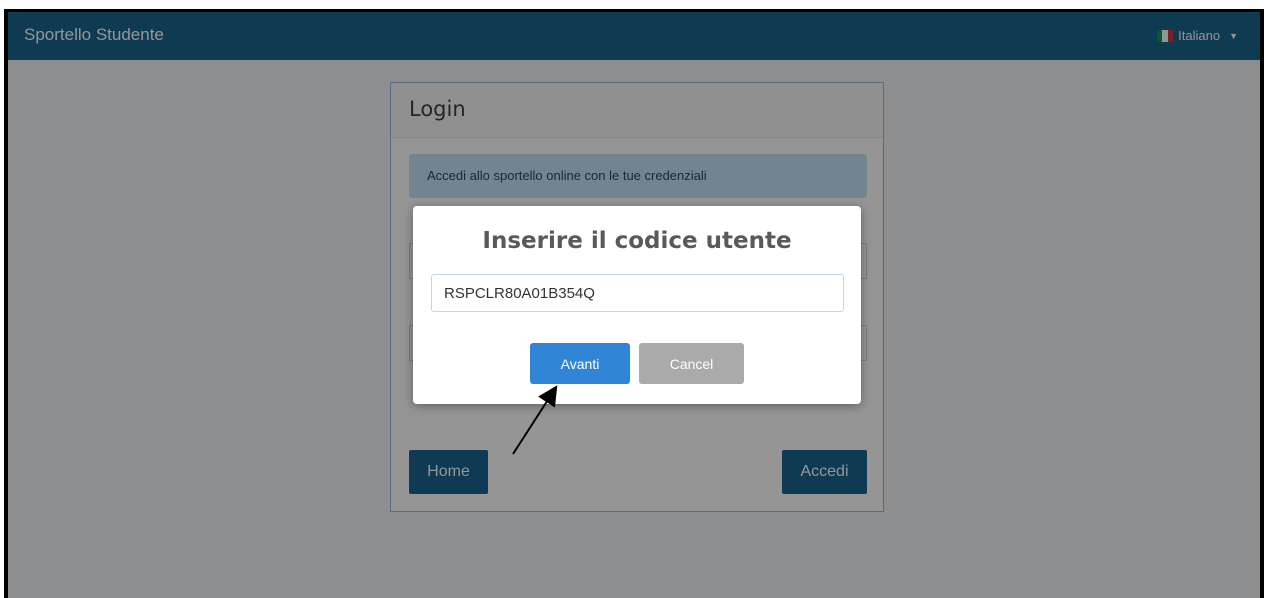 The height and width of the screenshot is (598, 1268). What do you see at coordinates (535, 420) in the screenshot?
I see `pointer-arrow-icon` at bounding box center [535, 420].